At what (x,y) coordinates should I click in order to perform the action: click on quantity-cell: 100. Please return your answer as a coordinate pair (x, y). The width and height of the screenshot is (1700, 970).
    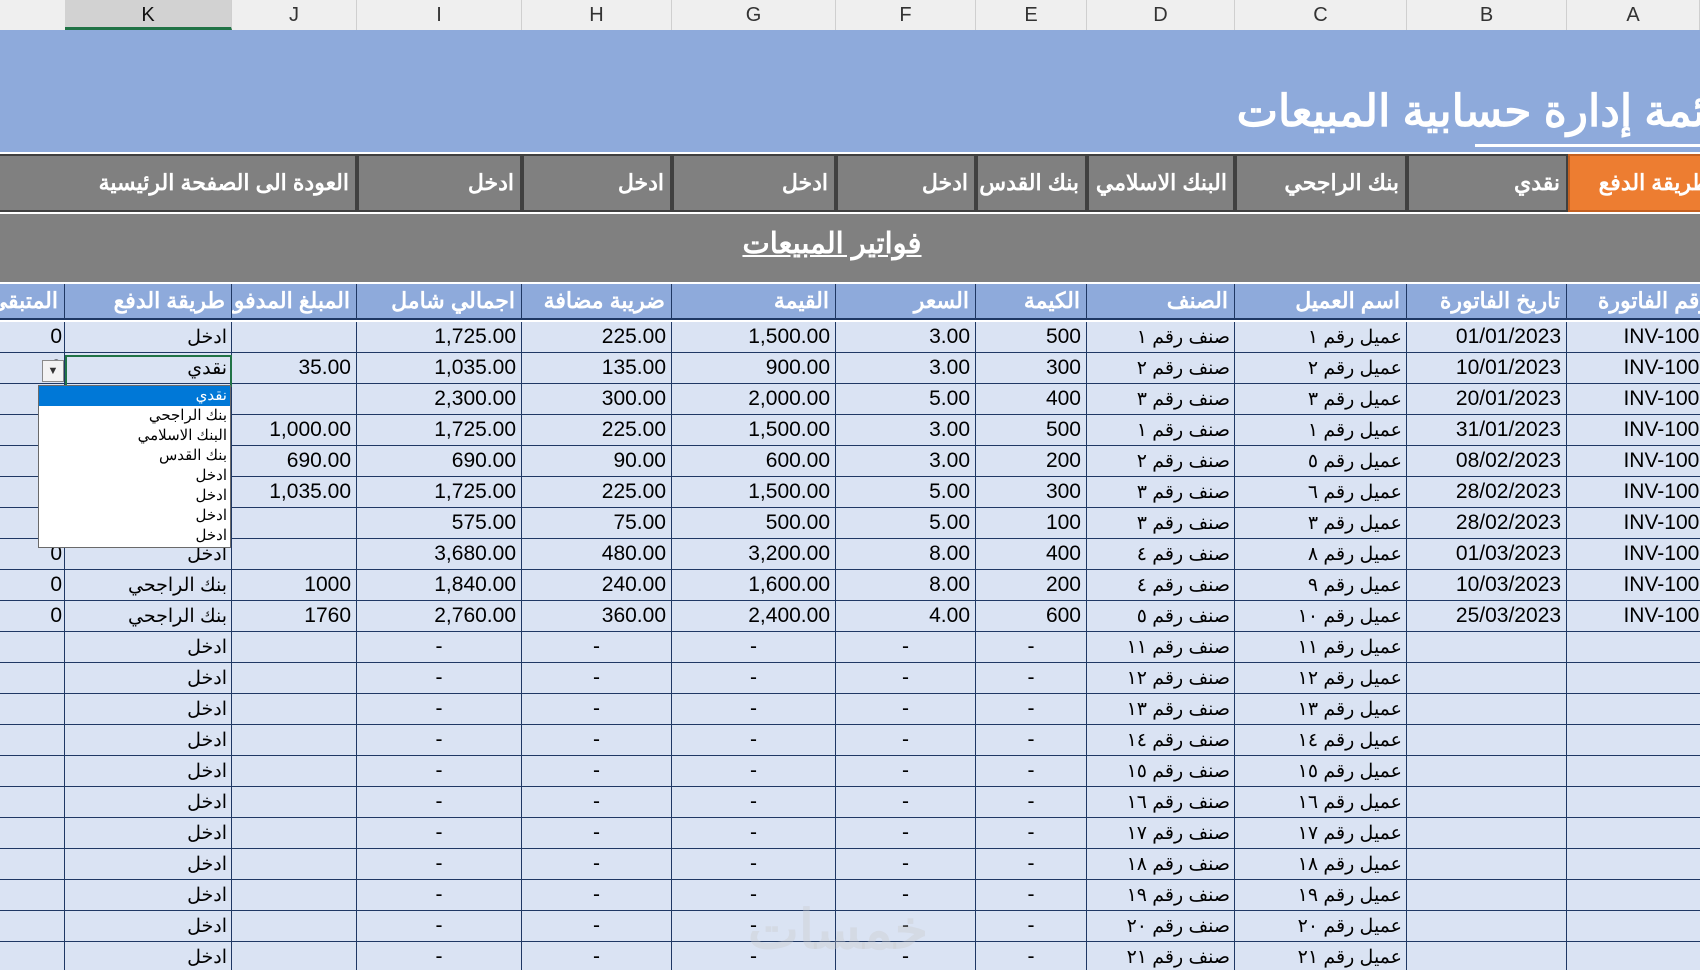
    Looking at the image, I should click on (1031, 523).